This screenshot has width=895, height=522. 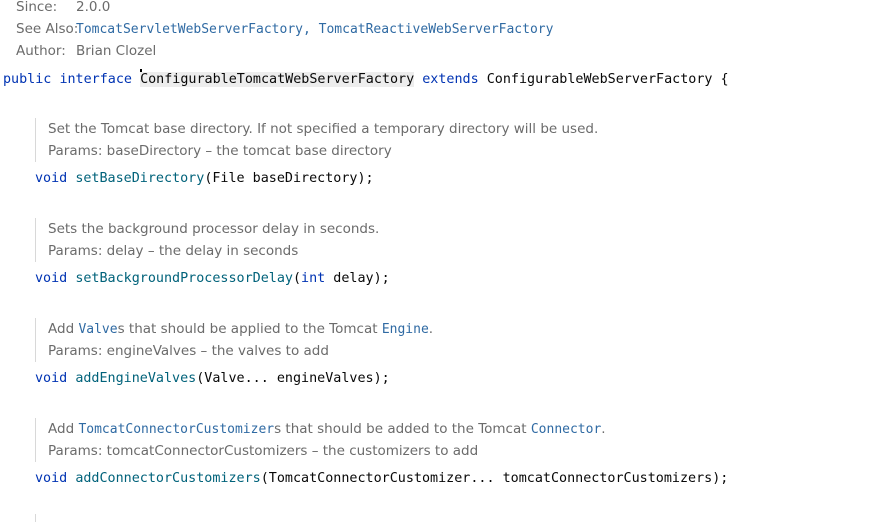 I want to click on method-args-int-keyword: int, so click(x=313, y=278).